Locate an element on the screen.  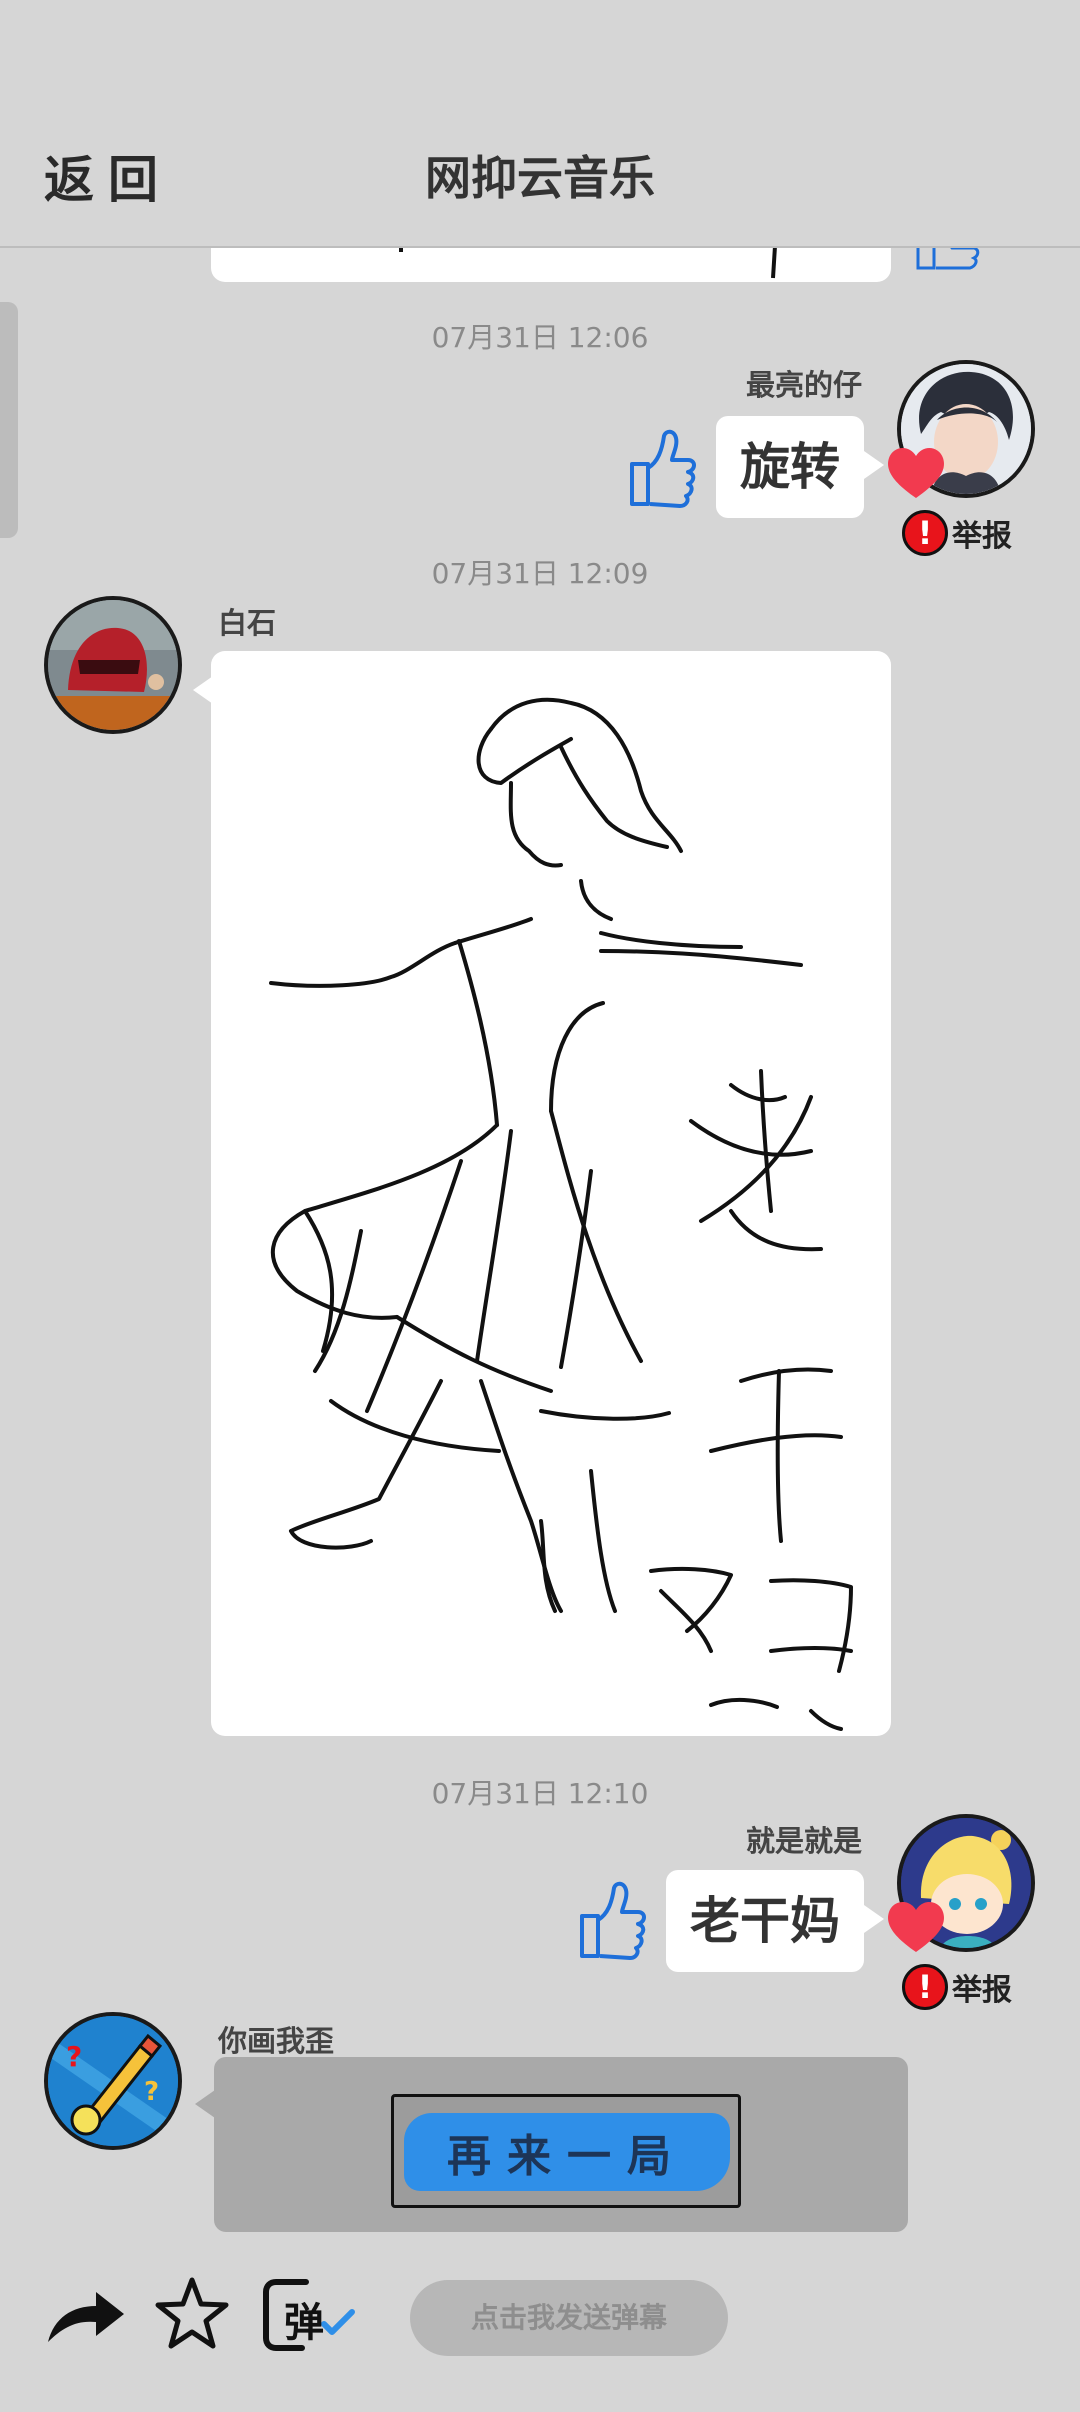
favorite-button is located at coordinates (192, 2316).